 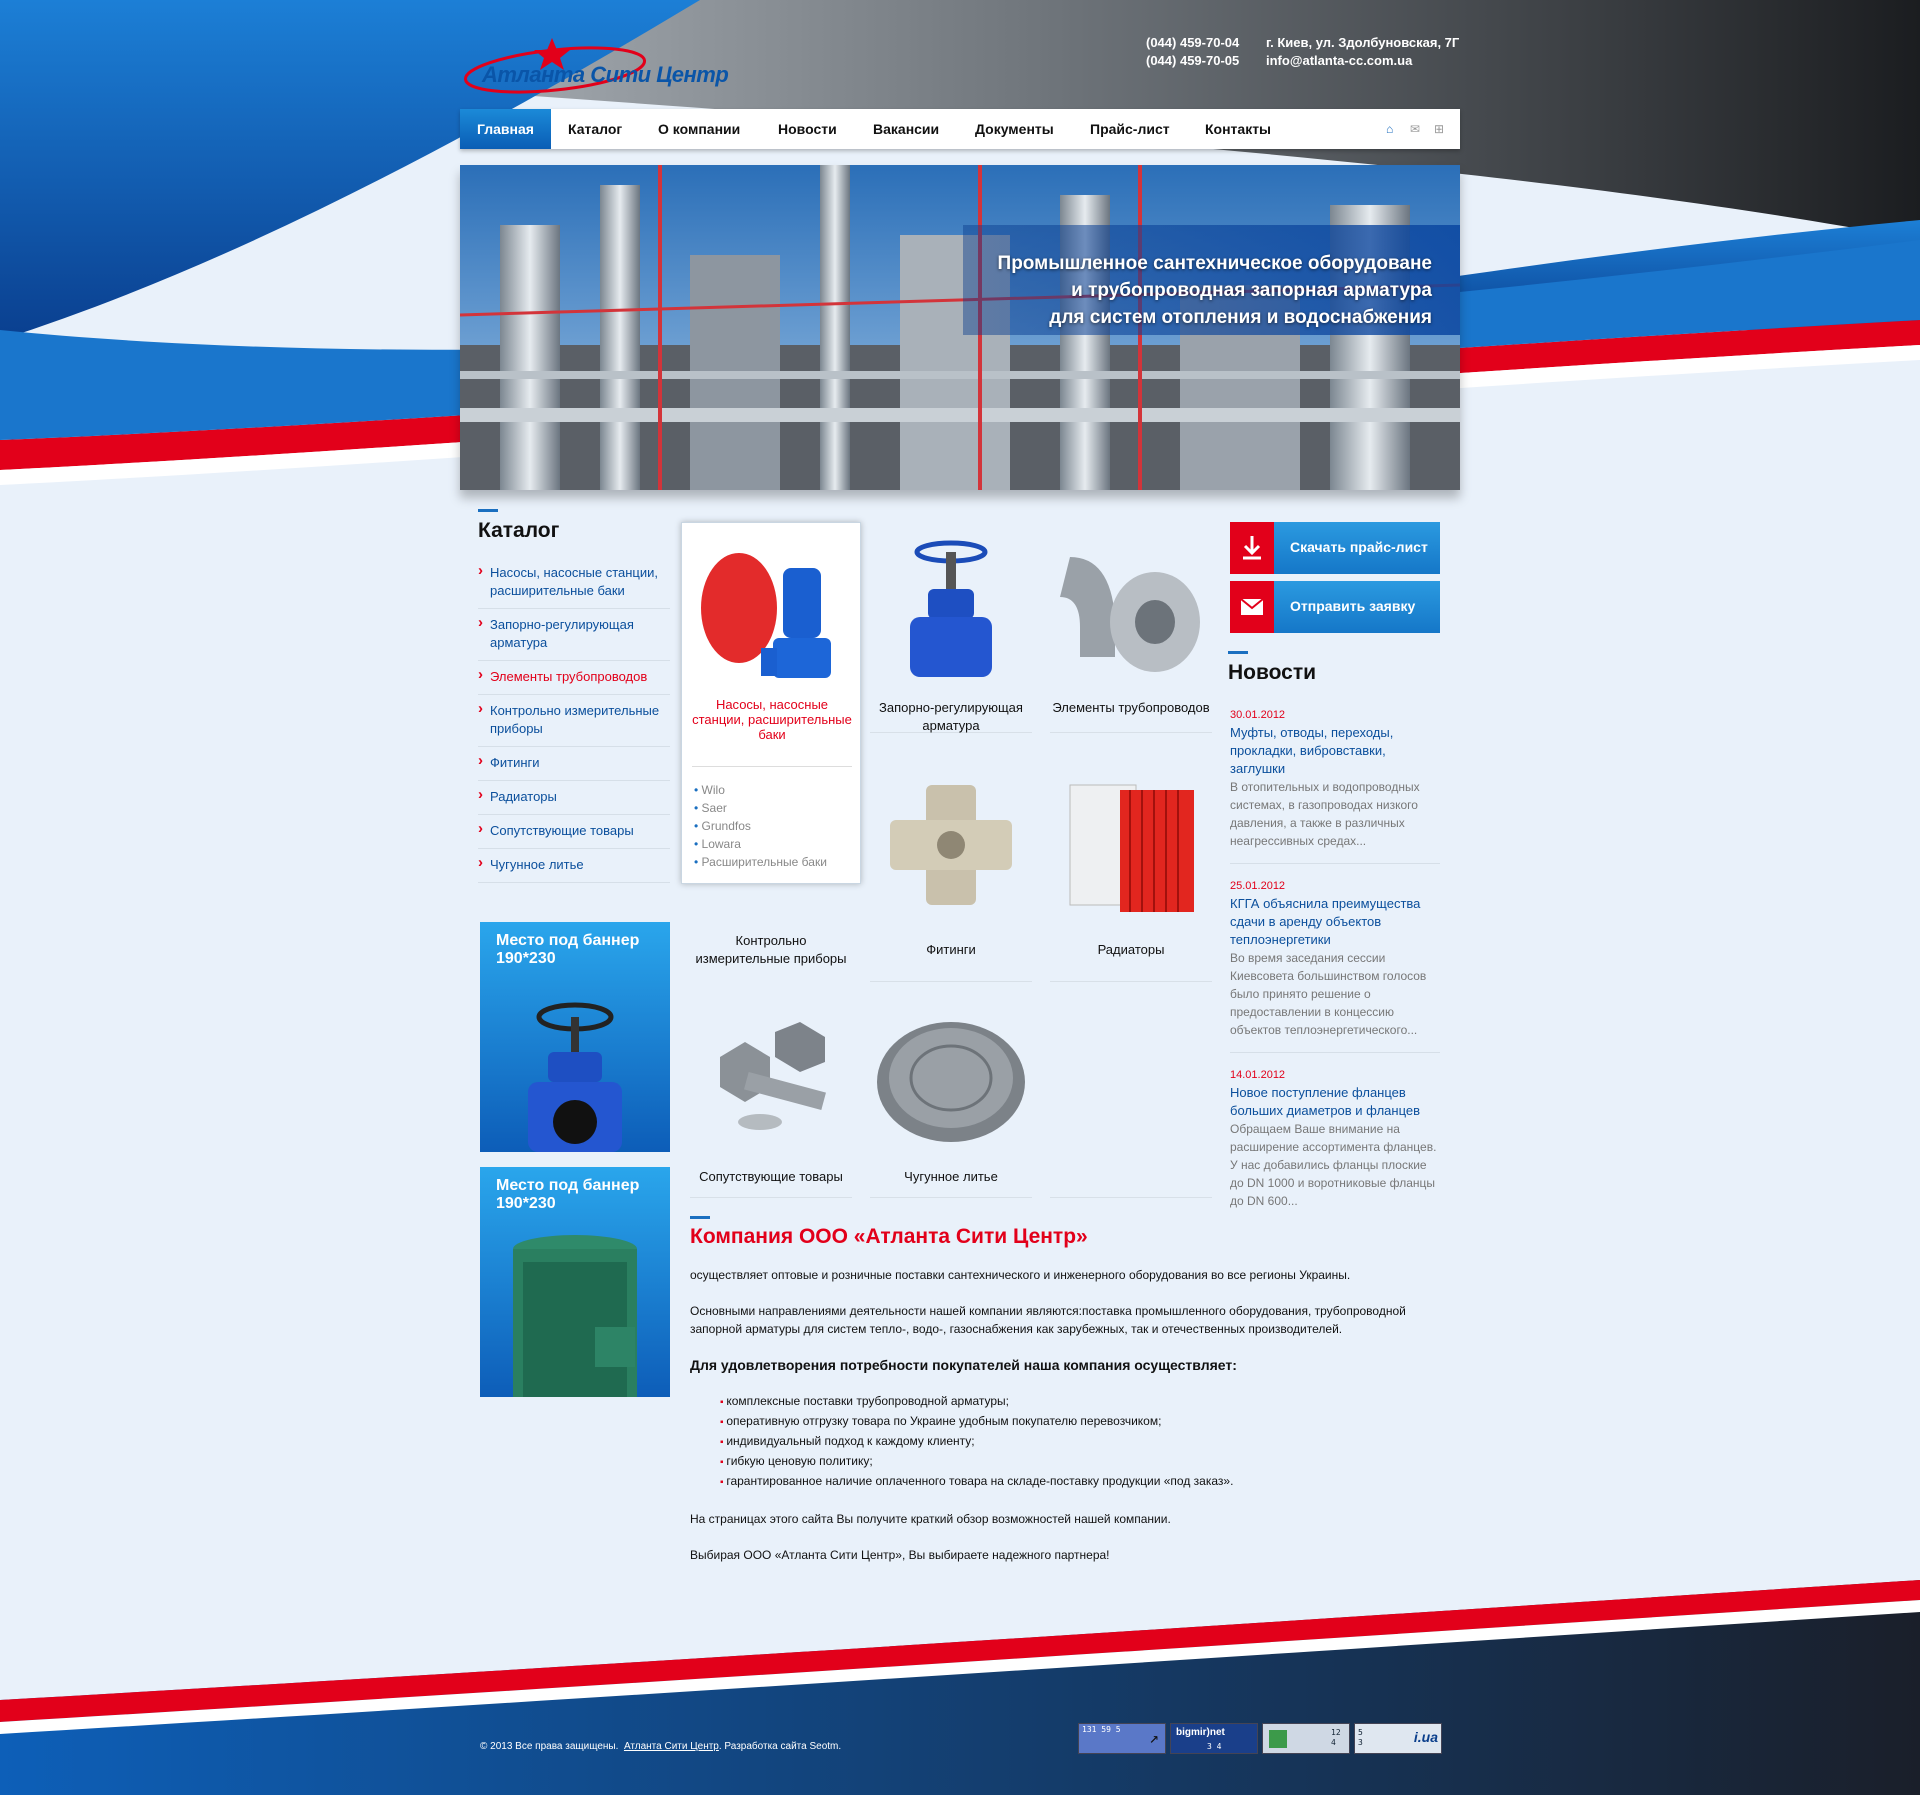 I want to click on product-card-instruments: Контрольно измерительные приборы, so click(x=771, y=930).